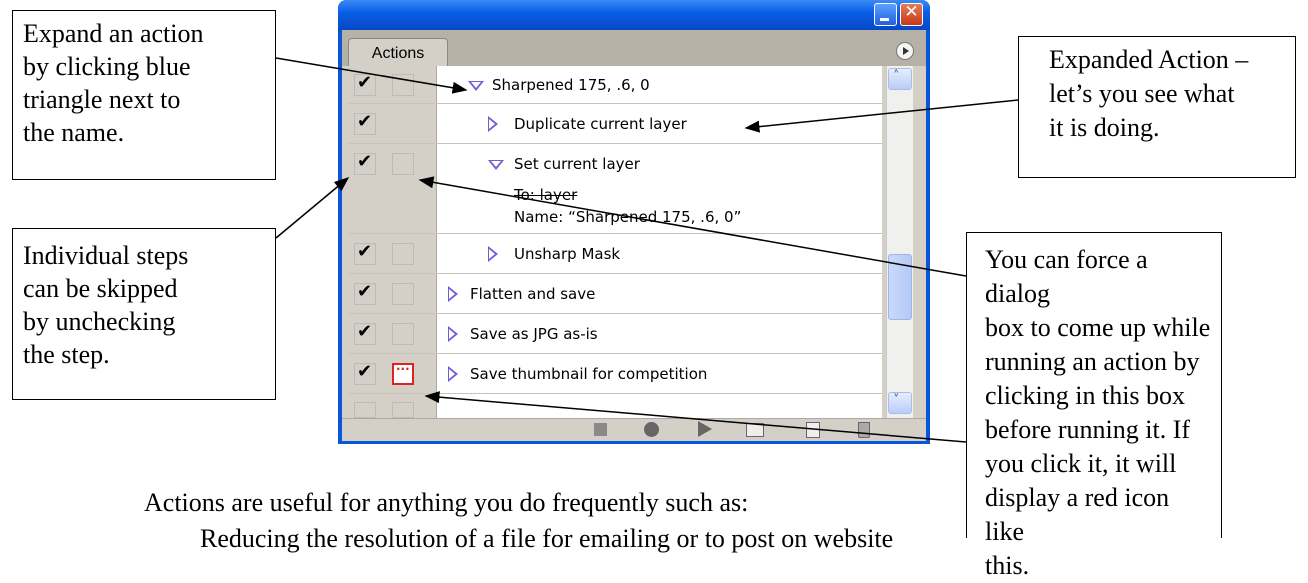 This screenshot has height=583, width=1308. Describe the element at coordinates (692, 226) in the screenshot. I see `arrow-dialog-box` at that location.